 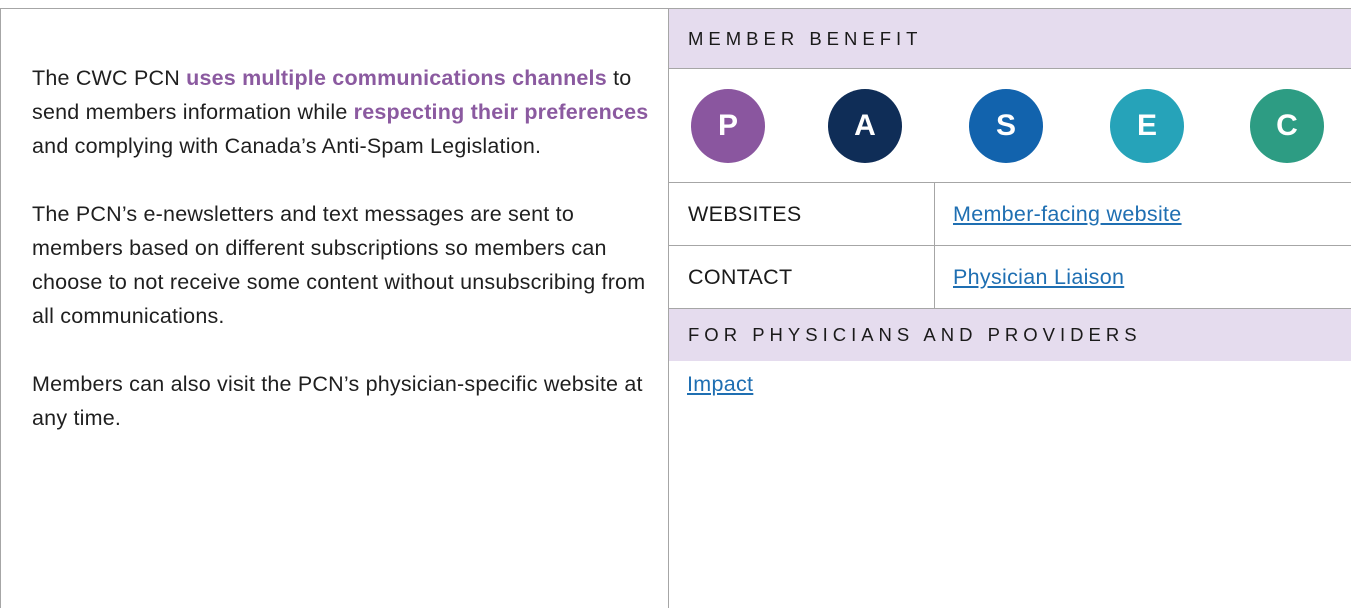 I want to click on highlight-multiple-channels: uses multiple communications channels, so click(x=396, y=78).